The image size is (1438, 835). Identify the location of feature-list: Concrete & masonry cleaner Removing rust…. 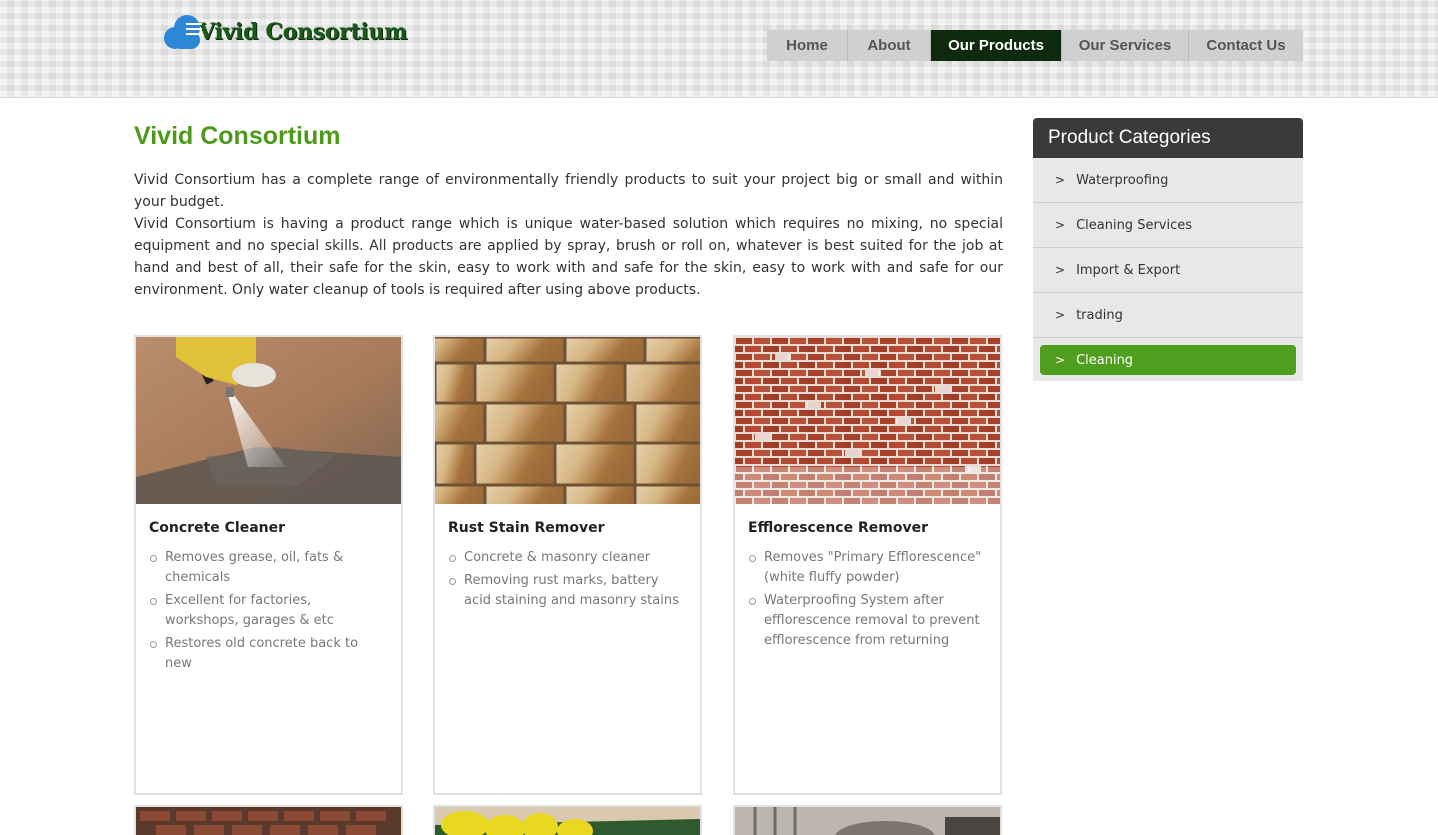
(567, 579).